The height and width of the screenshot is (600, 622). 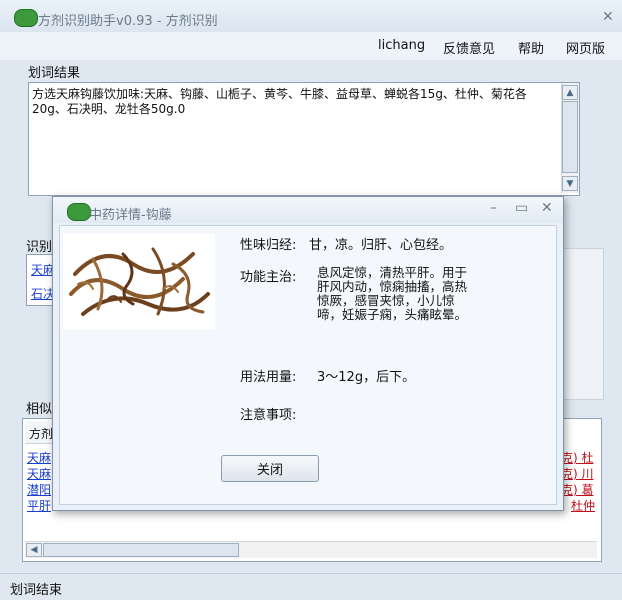 I want to click on status-text: 划词结束, so click(x=36, y=590).